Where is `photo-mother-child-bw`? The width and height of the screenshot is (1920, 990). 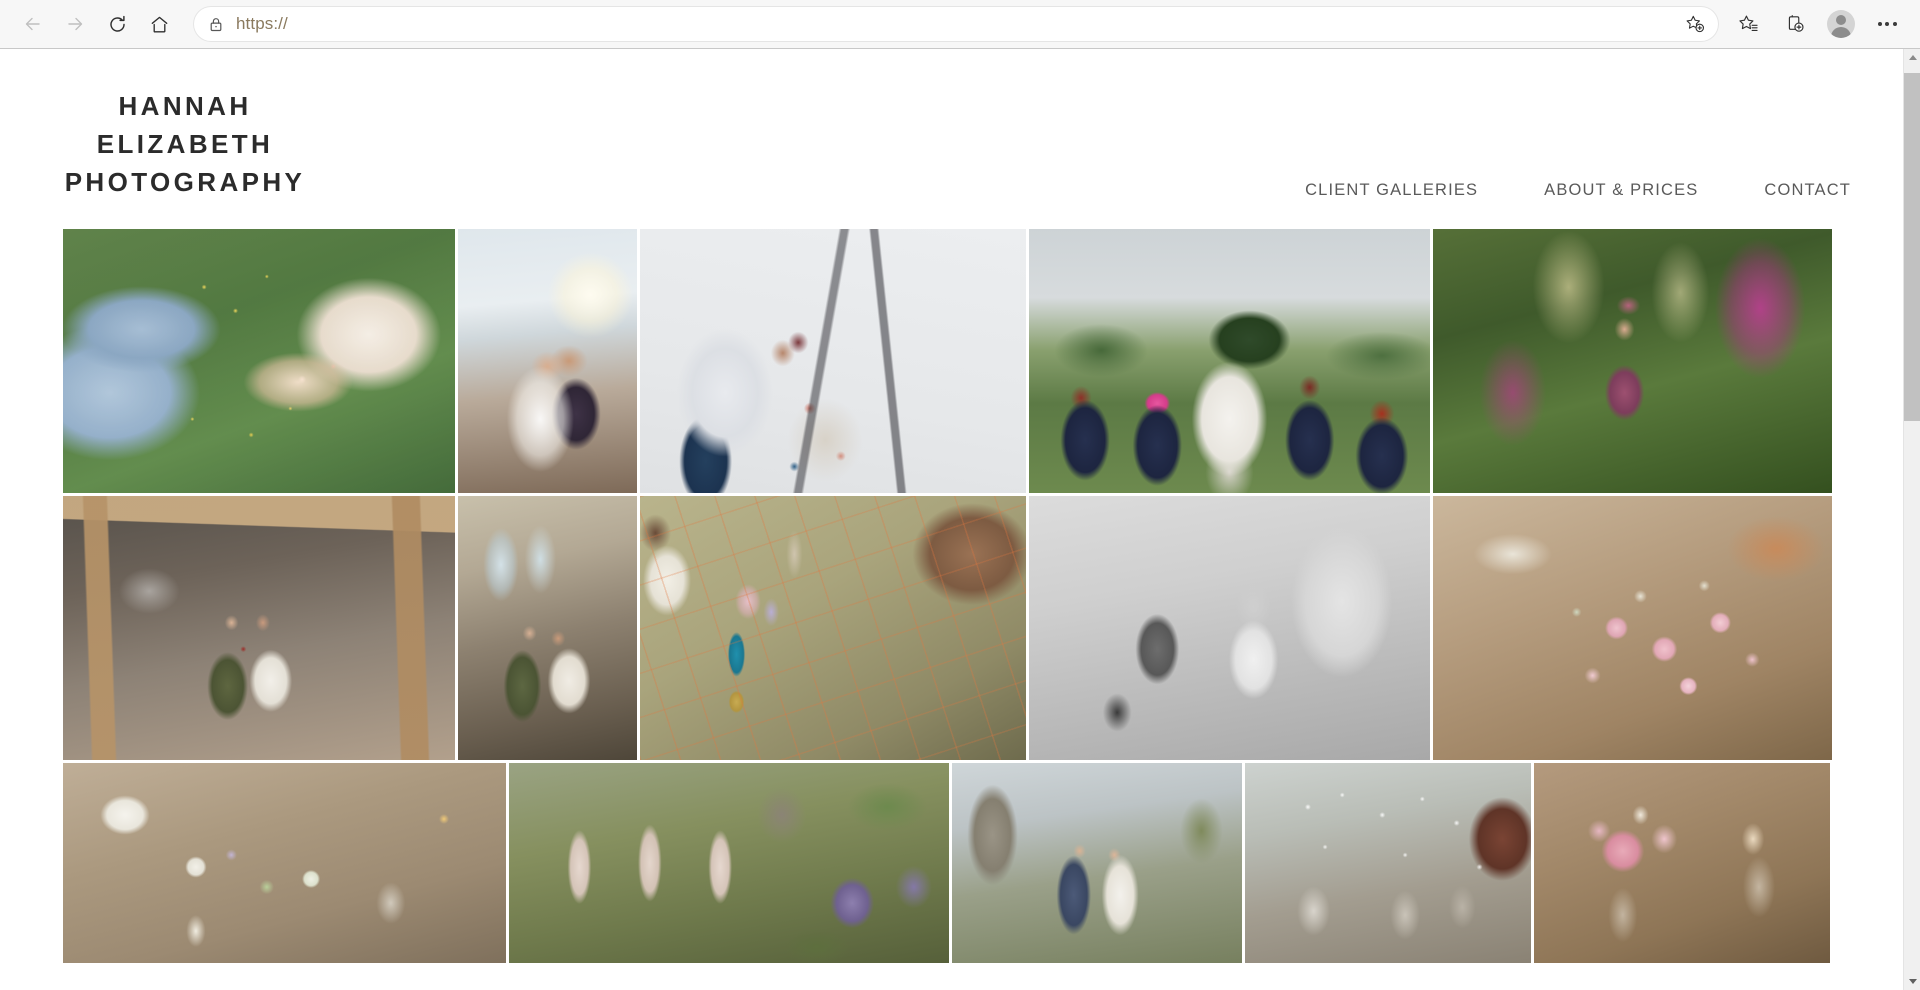 photo-mother-child-bw is located at coordinates (1229, 628).